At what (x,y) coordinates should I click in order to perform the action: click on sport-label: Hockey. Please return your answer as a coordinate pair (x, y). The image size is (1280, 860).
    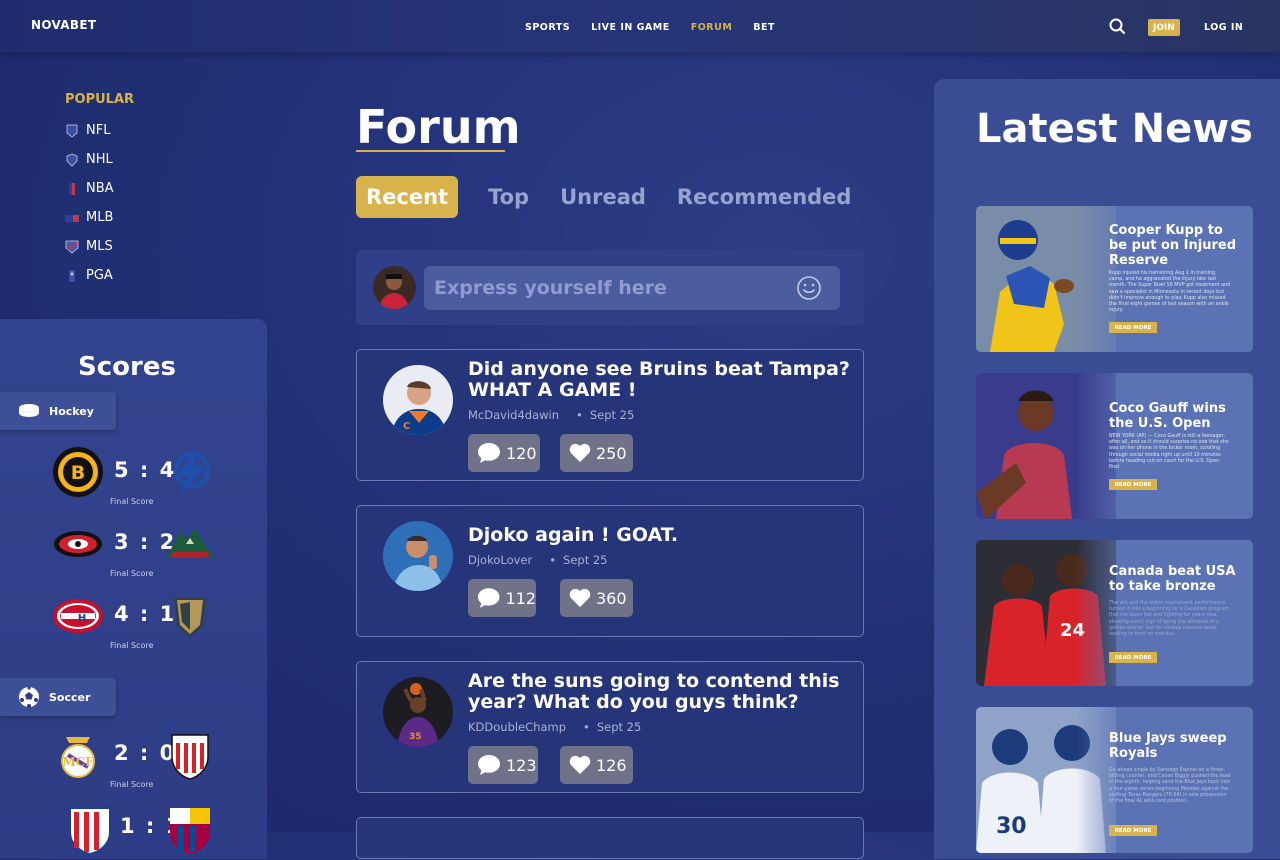
    Looking at the image, I should click on (71, 411).